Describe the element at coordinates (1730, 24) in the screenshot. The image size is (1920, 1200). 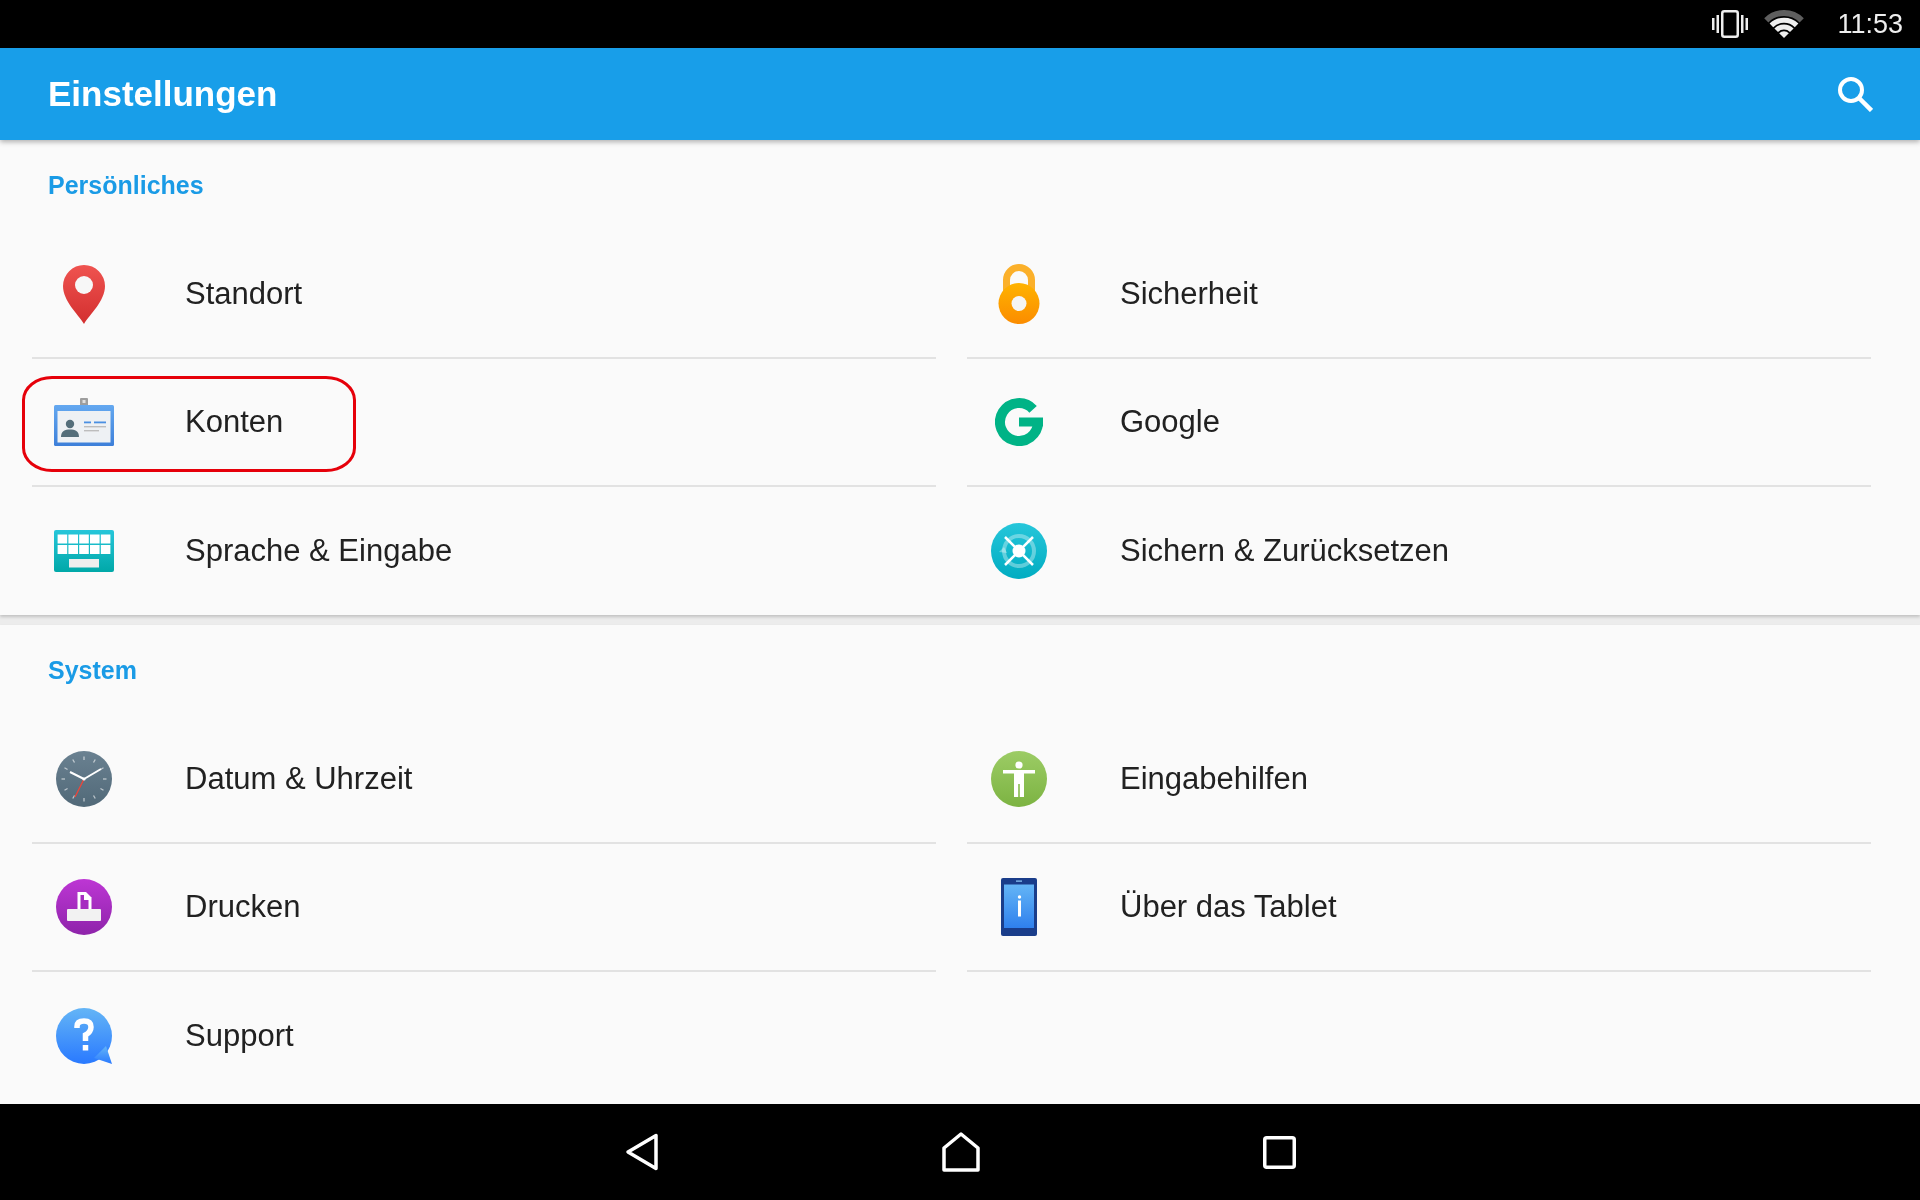
I see `phone-vibration-icon` at that location.